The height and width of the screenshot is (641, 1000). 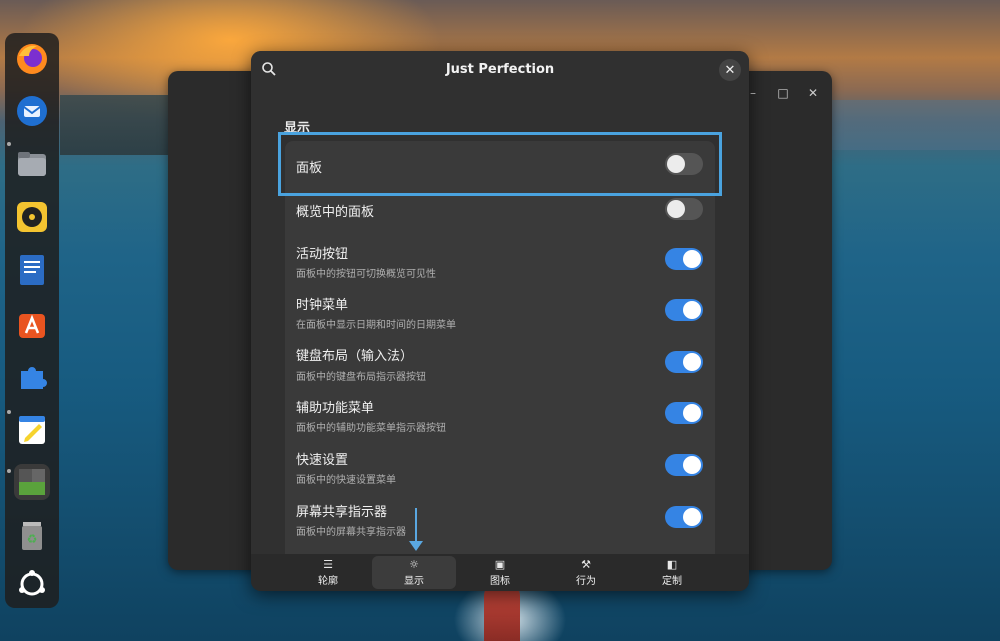 What do you see at coordinates (414, 572) in the screenshot?
I see `tab-visibility: ☼ 显示` at bounding box center [414, 572].